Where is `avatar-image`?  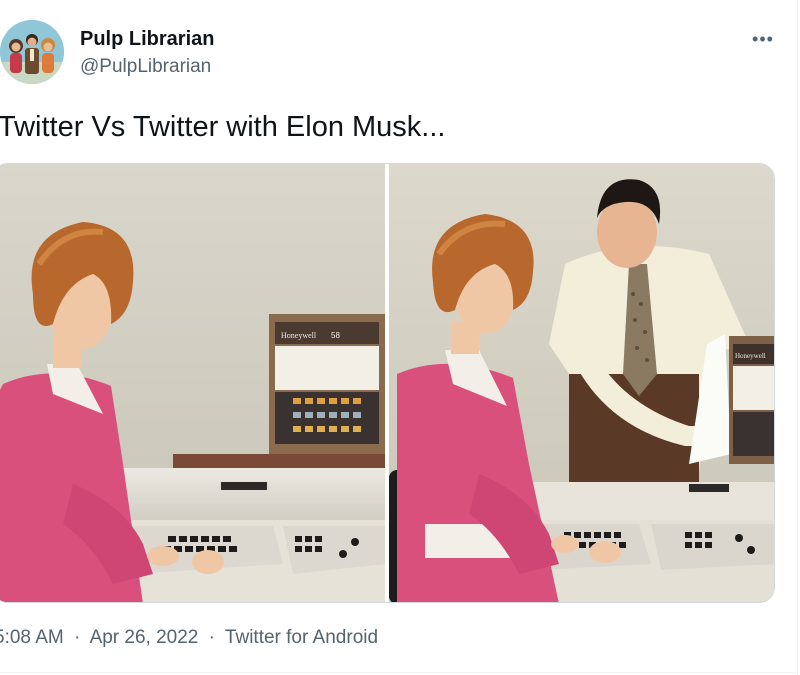
avatar-image is located at coordinates (32, 52).